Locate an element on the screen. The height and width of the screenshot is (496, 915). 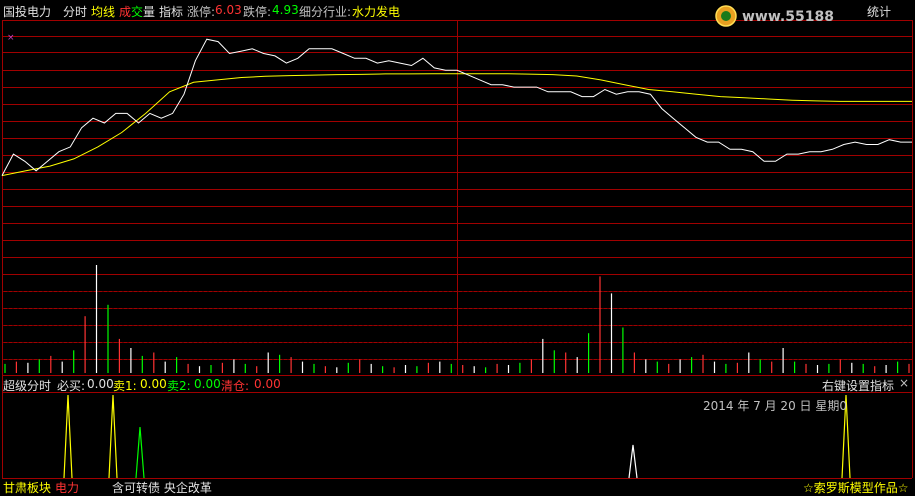
sell1-value: 0.00 is located at coordinates (153, 384).